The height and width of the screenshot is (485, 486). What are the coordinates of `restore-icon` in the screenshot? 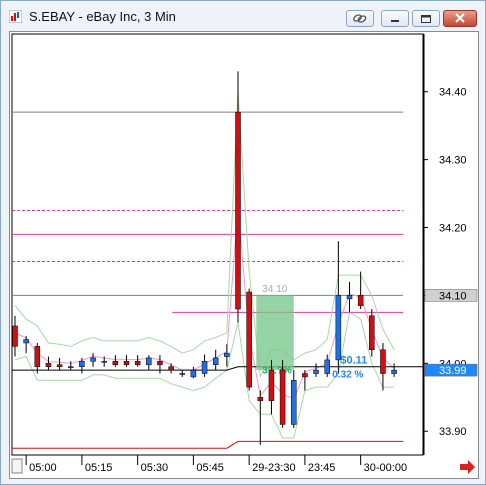 It's located at (426, 19).